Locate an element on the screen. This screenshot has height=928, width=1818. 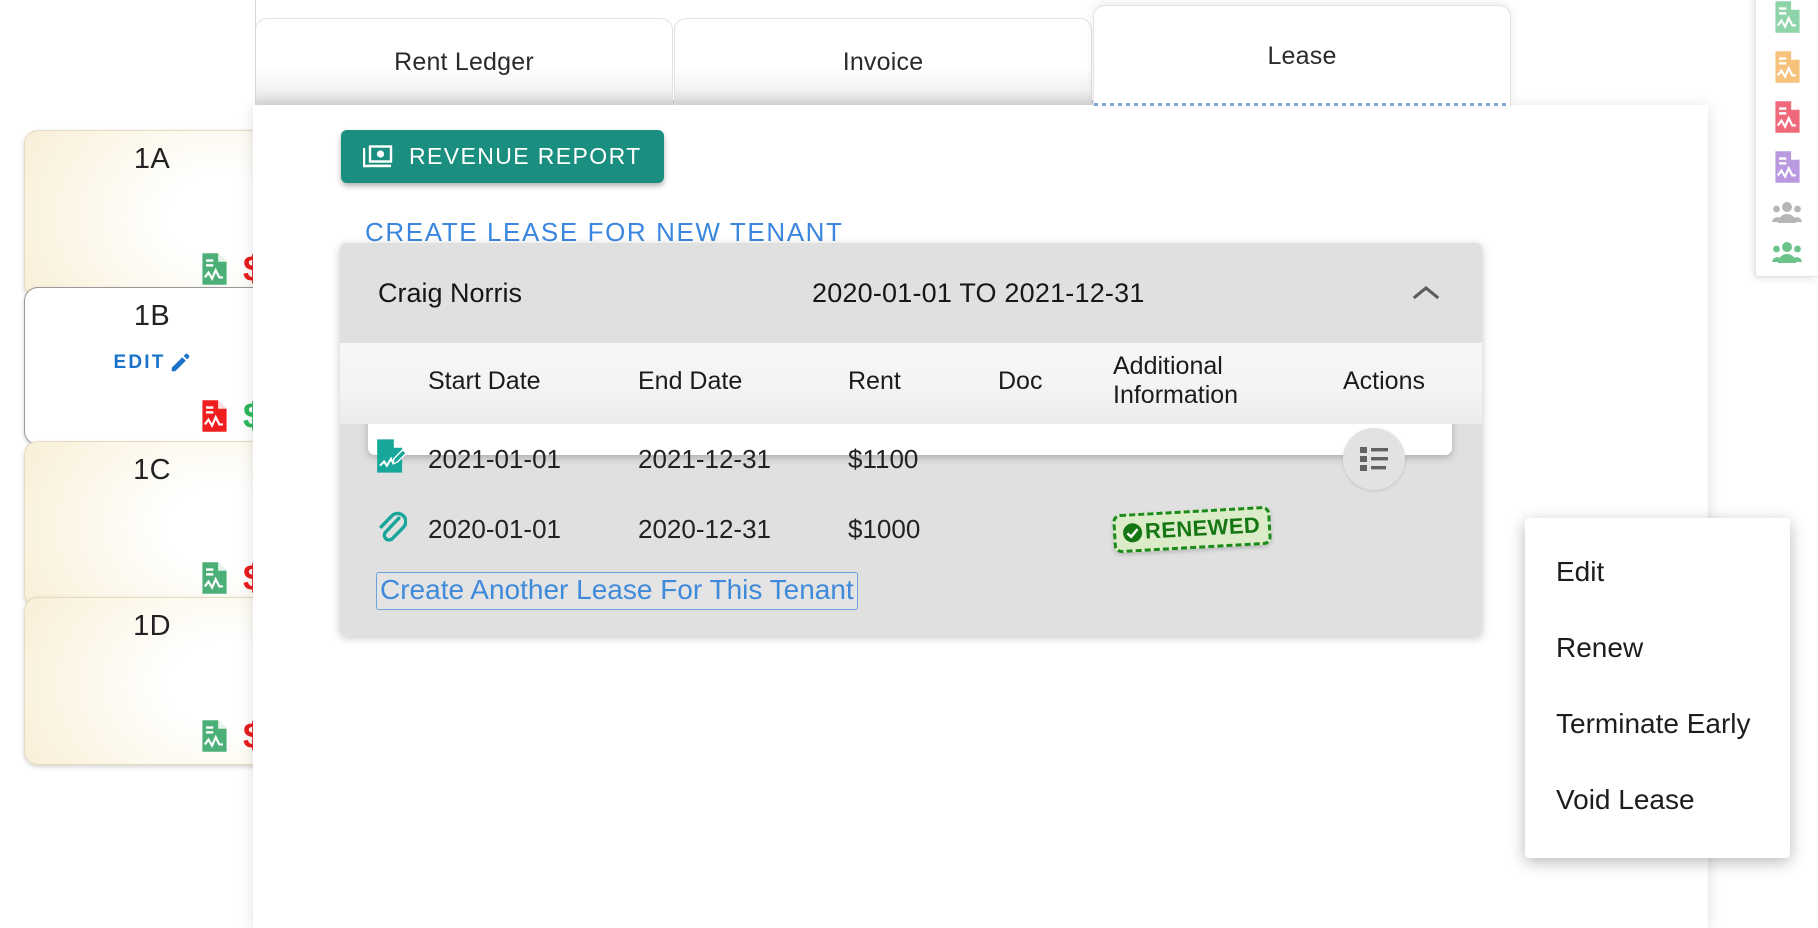
lease-accordion-header: Craig Norris 2020-01-01 TO 2021-12-31 is located at coordinates (911, 293).